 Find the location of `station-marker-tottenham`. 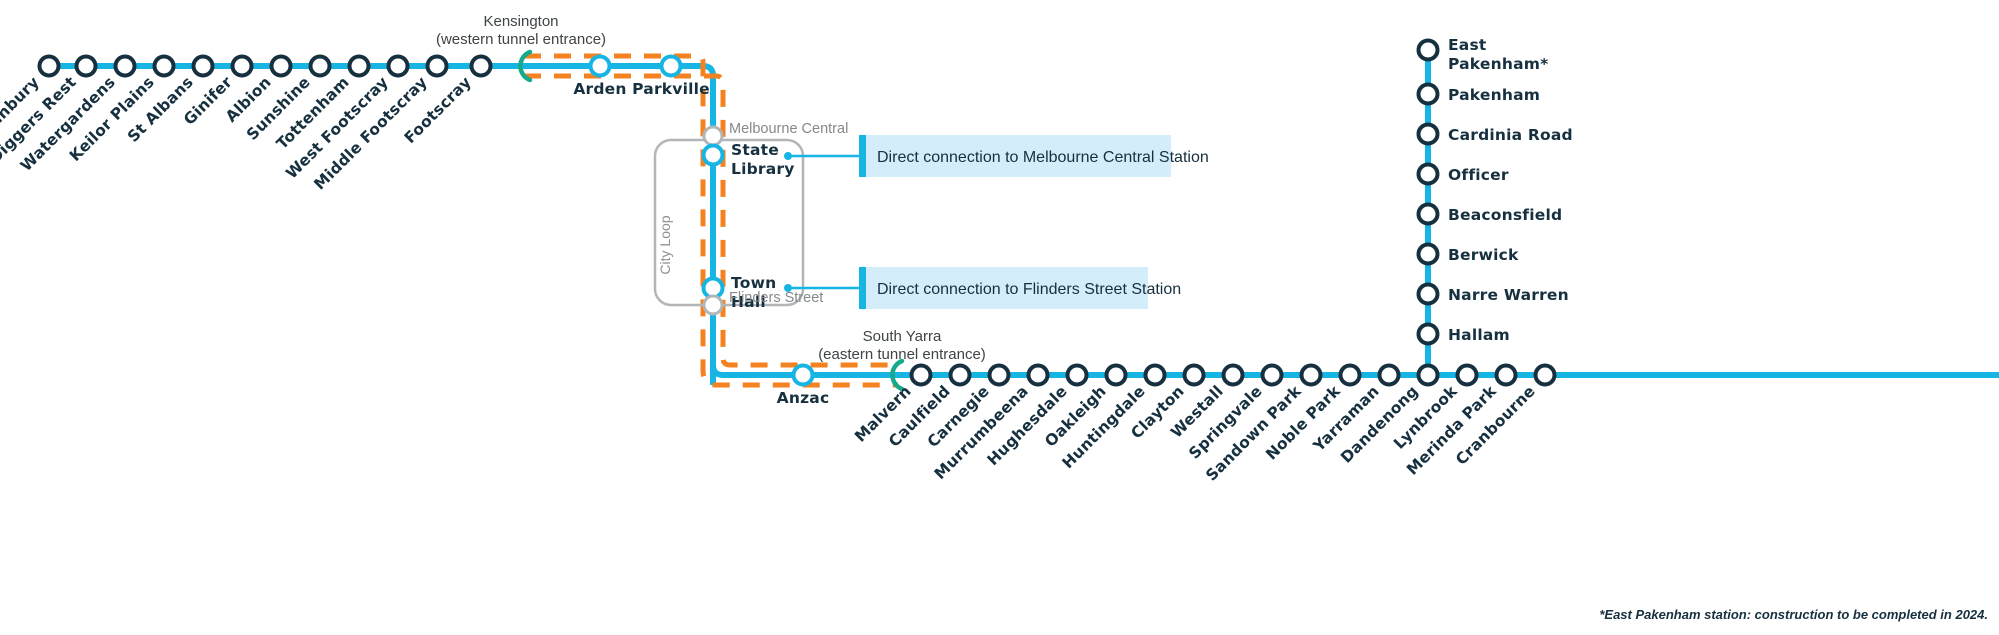

station-marker-tottenham is located at coordinates (359, 66).